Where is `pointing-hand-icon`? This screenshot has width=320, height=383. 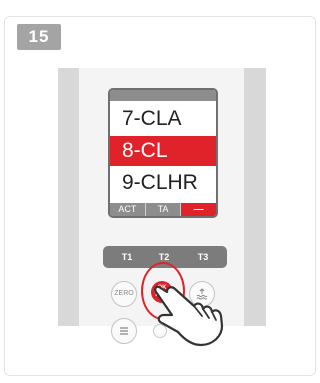 pointing-hand-icon is located at coordinates (189, 316).